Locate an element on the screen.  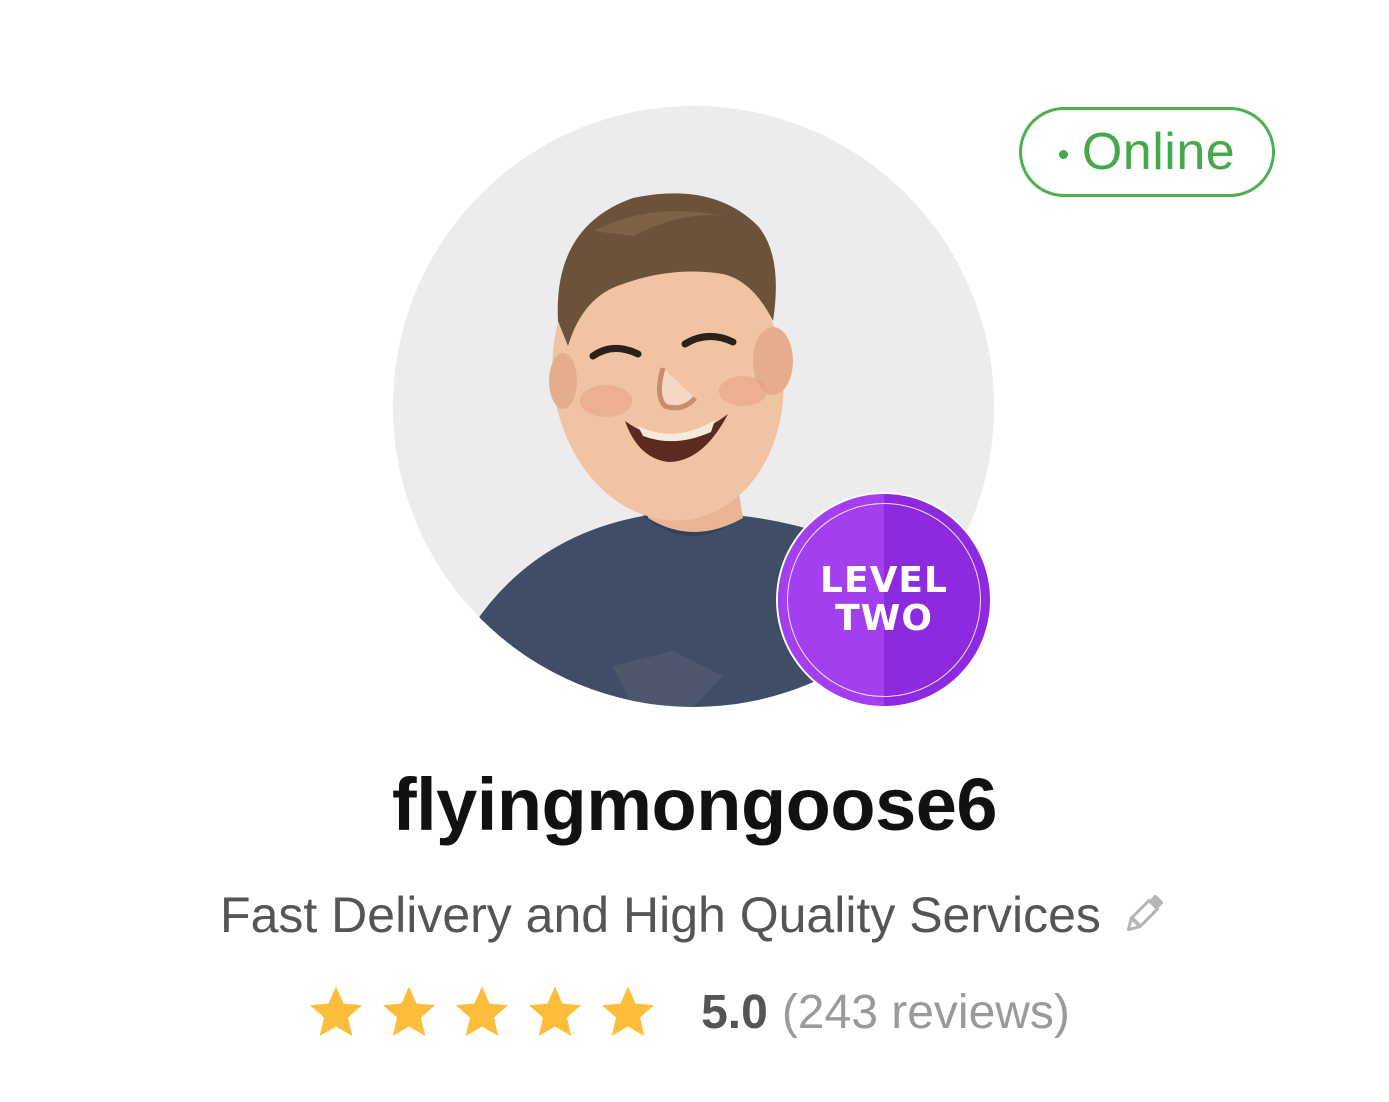
level-two-badge: LEVEL TWO is located at coordinates (884, 600).